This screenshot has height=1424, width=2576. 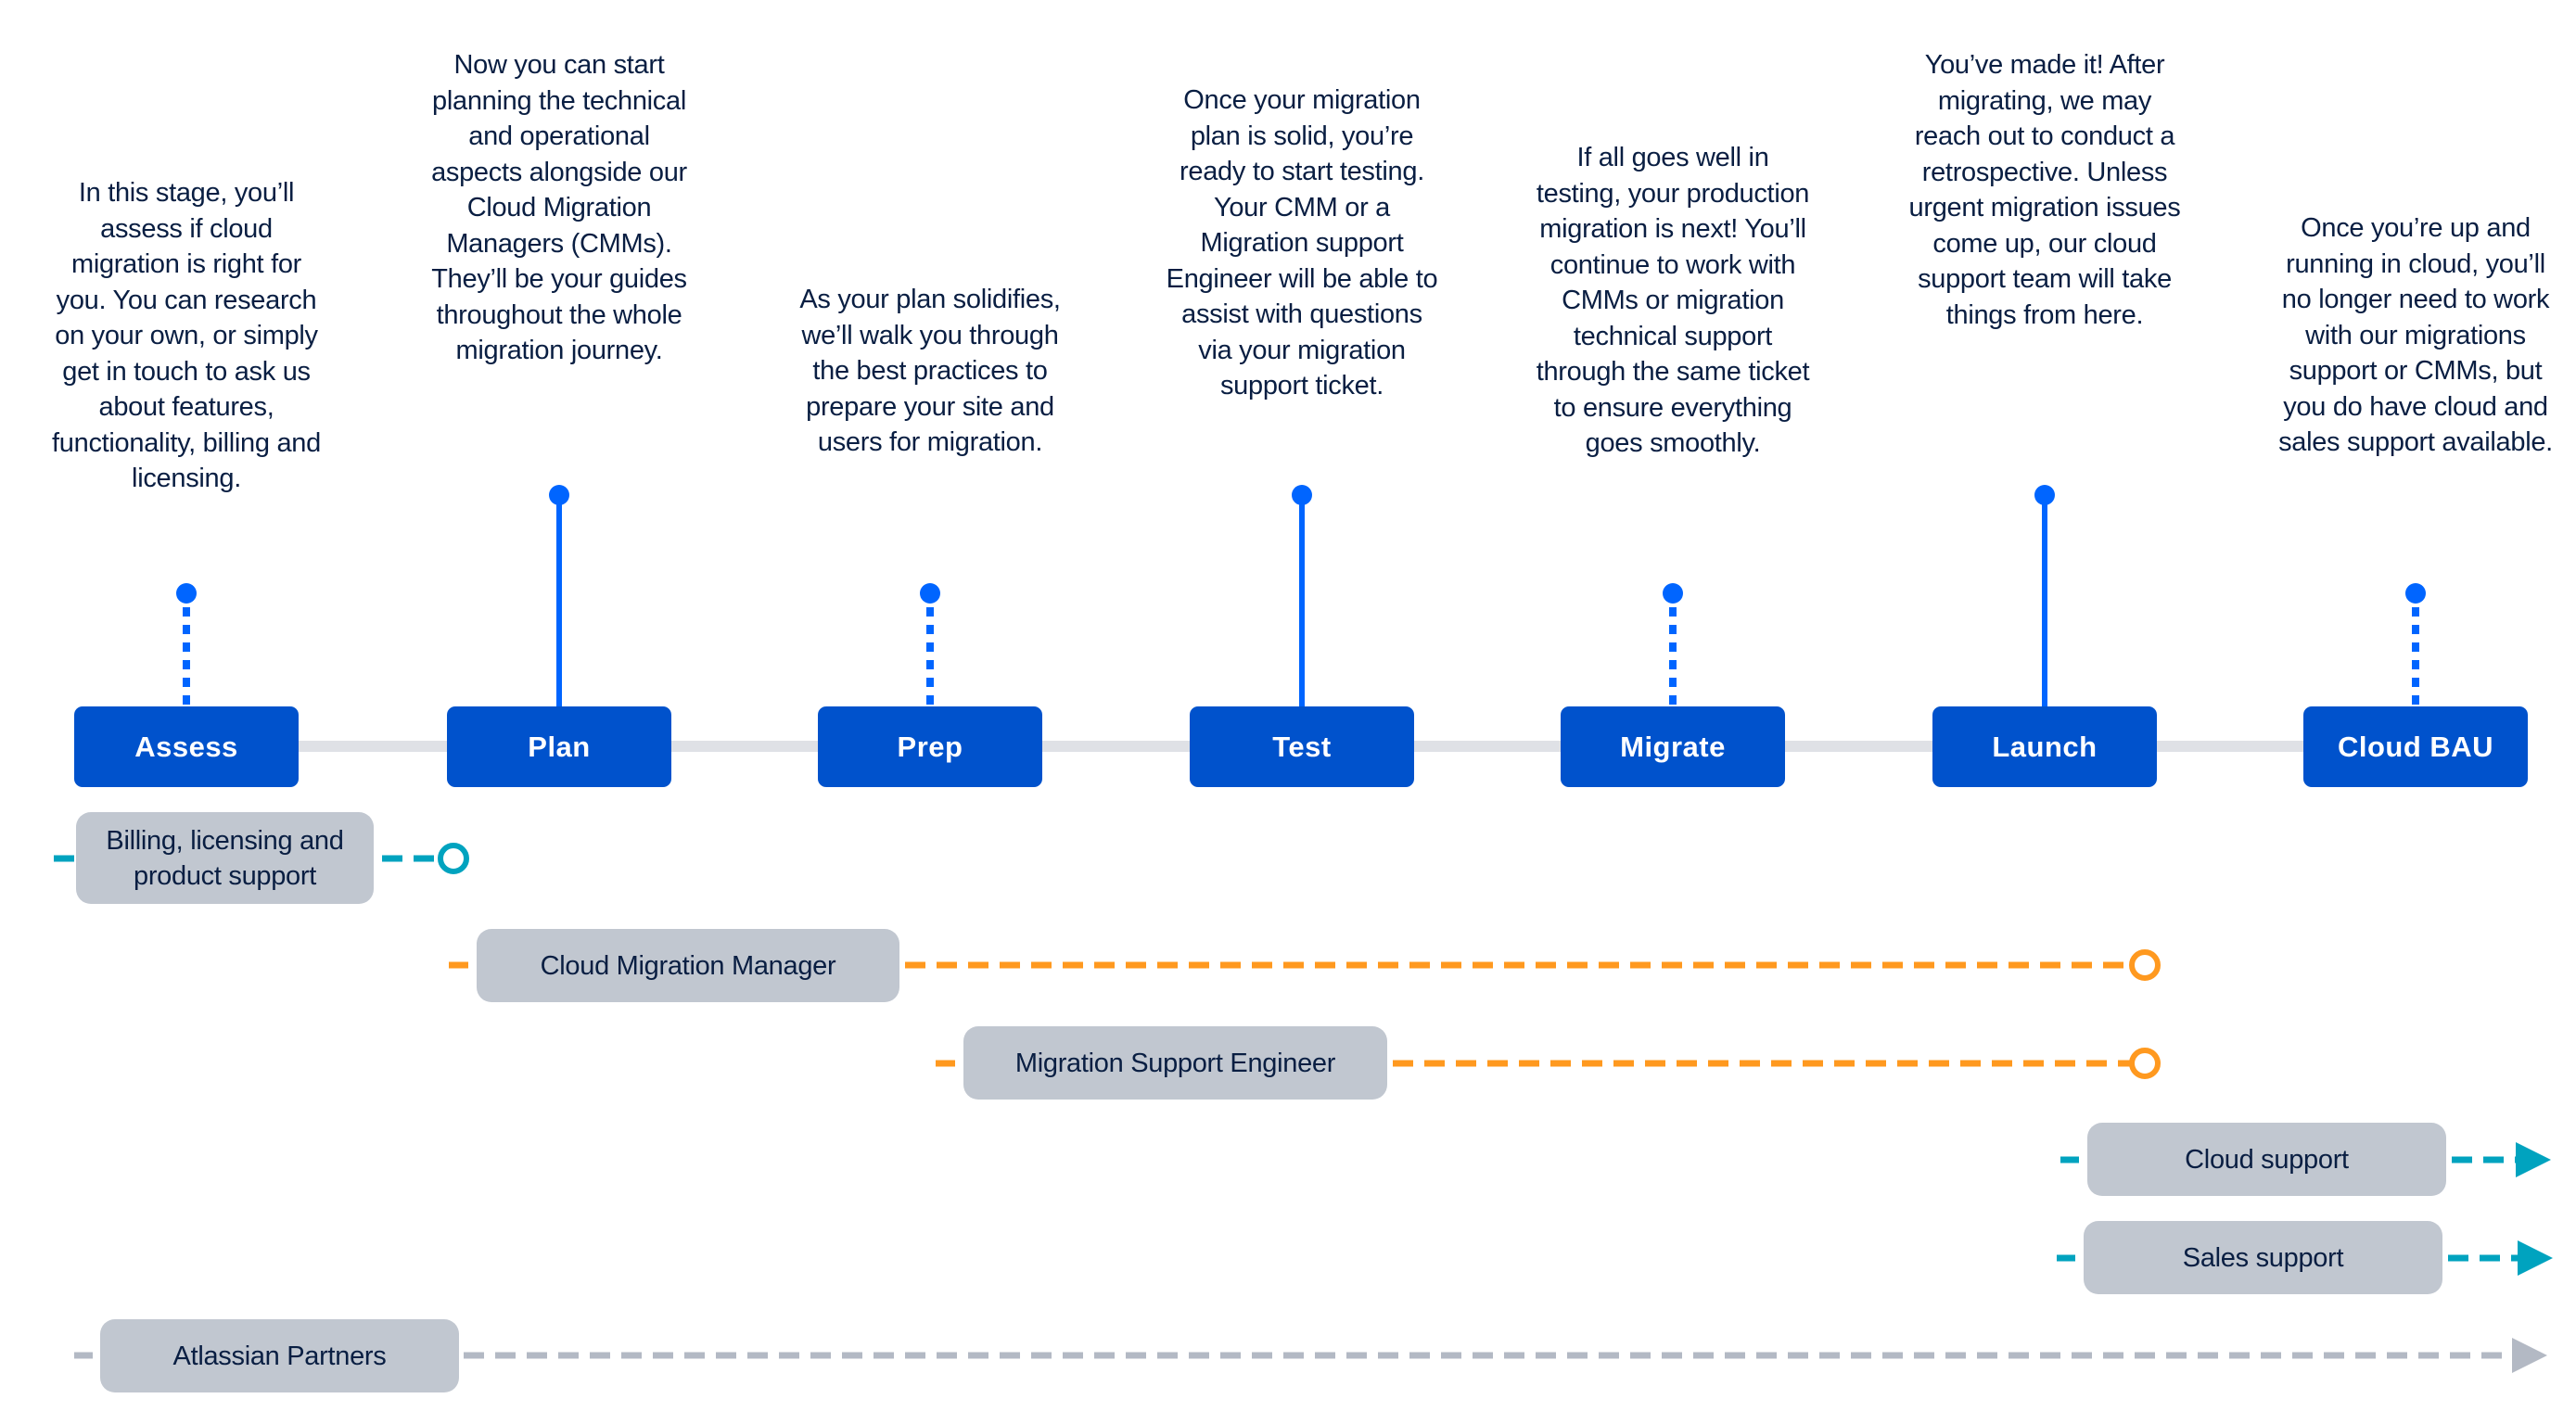 I want to click on lane-arrow-icon-cloud-support, so click(x=2533, y=1160).